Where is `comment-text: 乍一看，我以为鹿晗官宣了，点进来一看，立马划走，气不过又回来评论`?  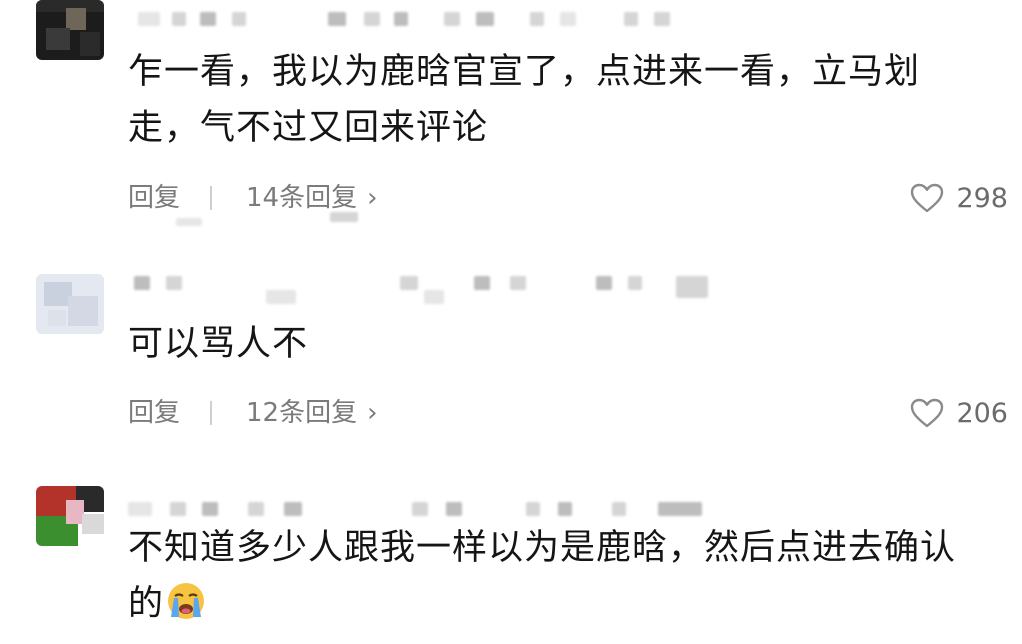
comment-text: 乍一看，我以为鹿晗官宣了，点进来一看，立马划走，气不过又回来评论 is located at coordinates (524, 100).